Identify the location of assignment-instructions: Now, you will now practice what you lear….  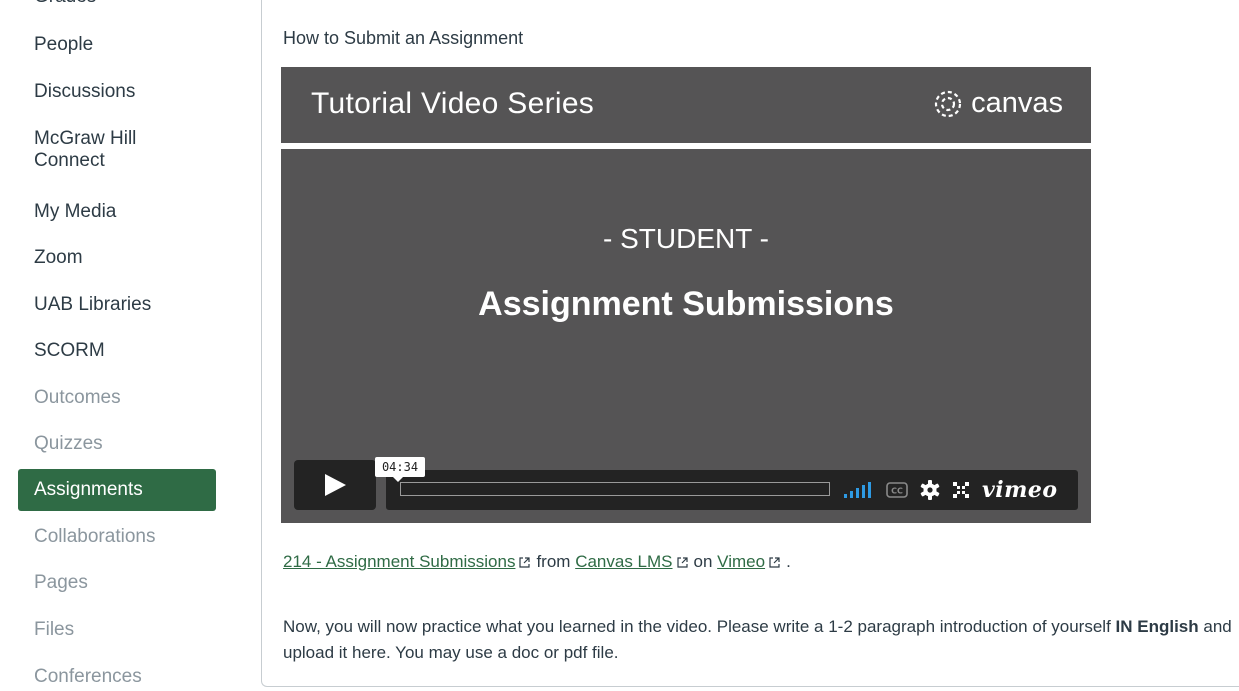
(758, 640).